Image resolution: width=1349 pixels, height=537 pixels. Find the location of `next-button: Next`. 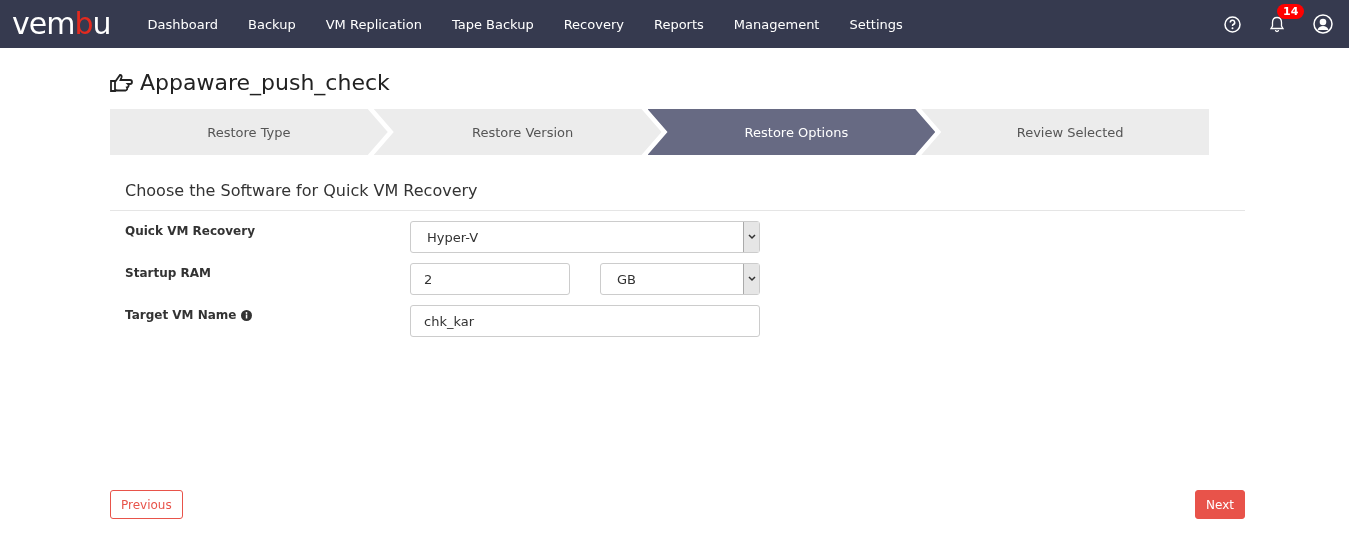

next-button: Next is located at coordinates (1220, 504).